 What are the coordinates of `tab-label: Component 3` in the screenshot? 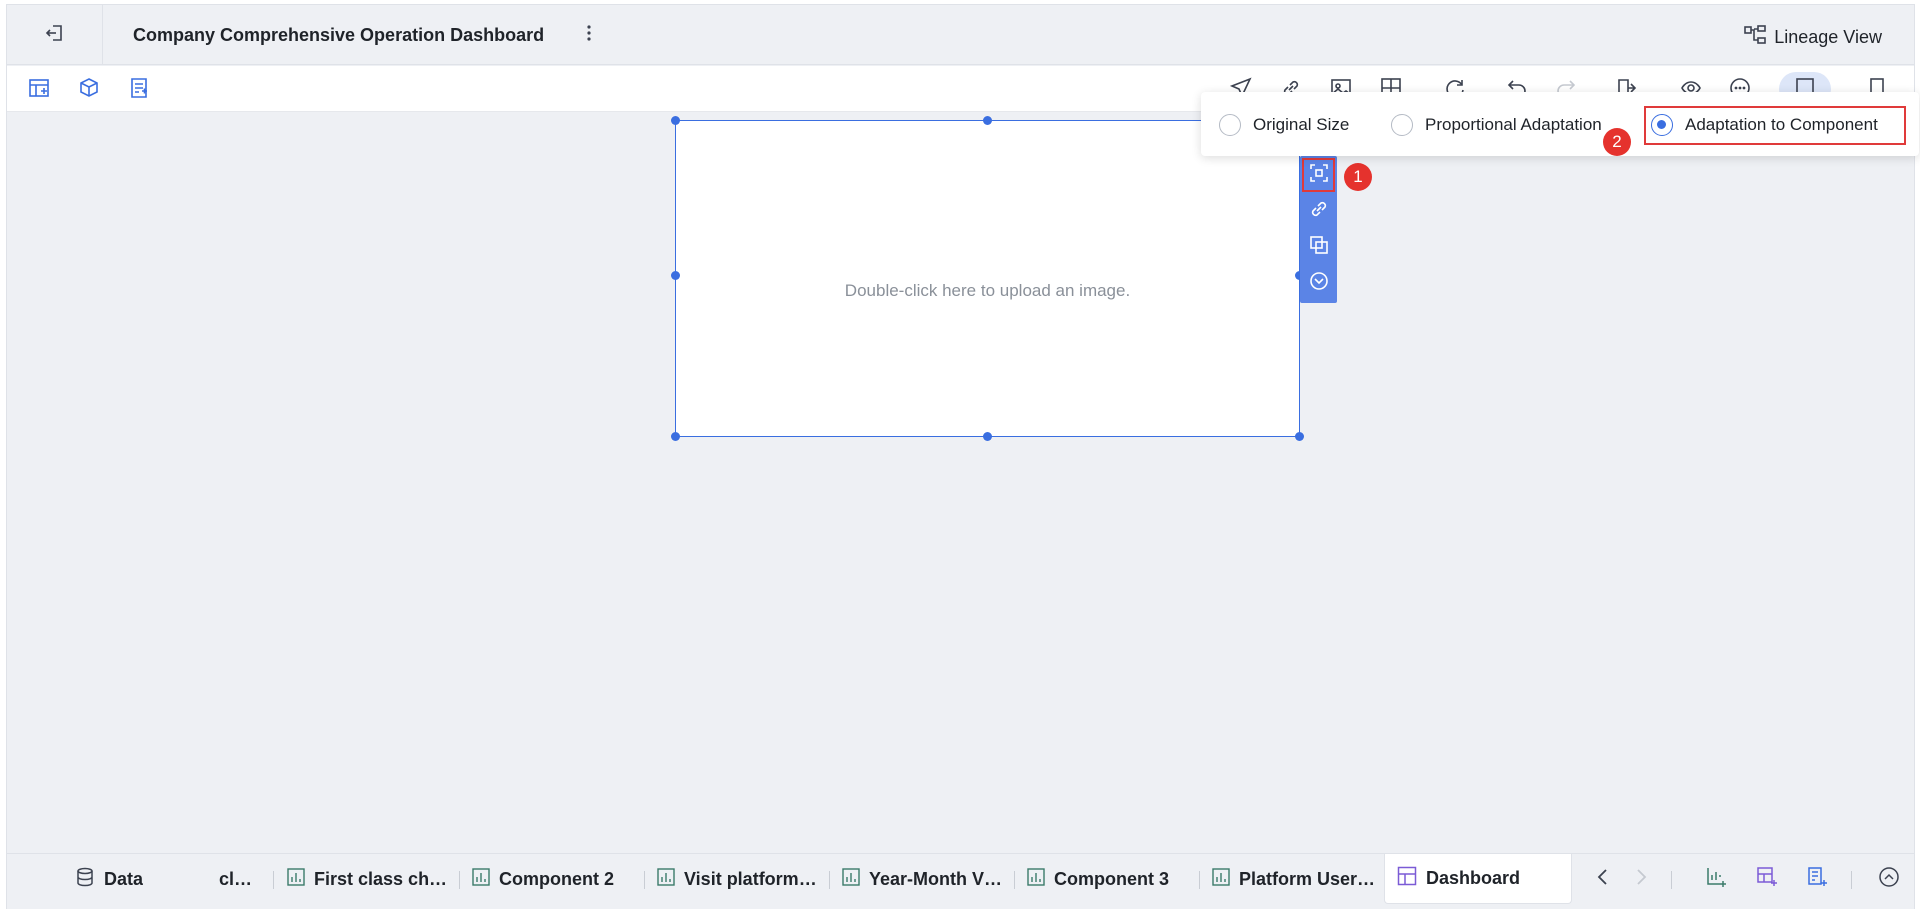 It's located at (1111, 878).